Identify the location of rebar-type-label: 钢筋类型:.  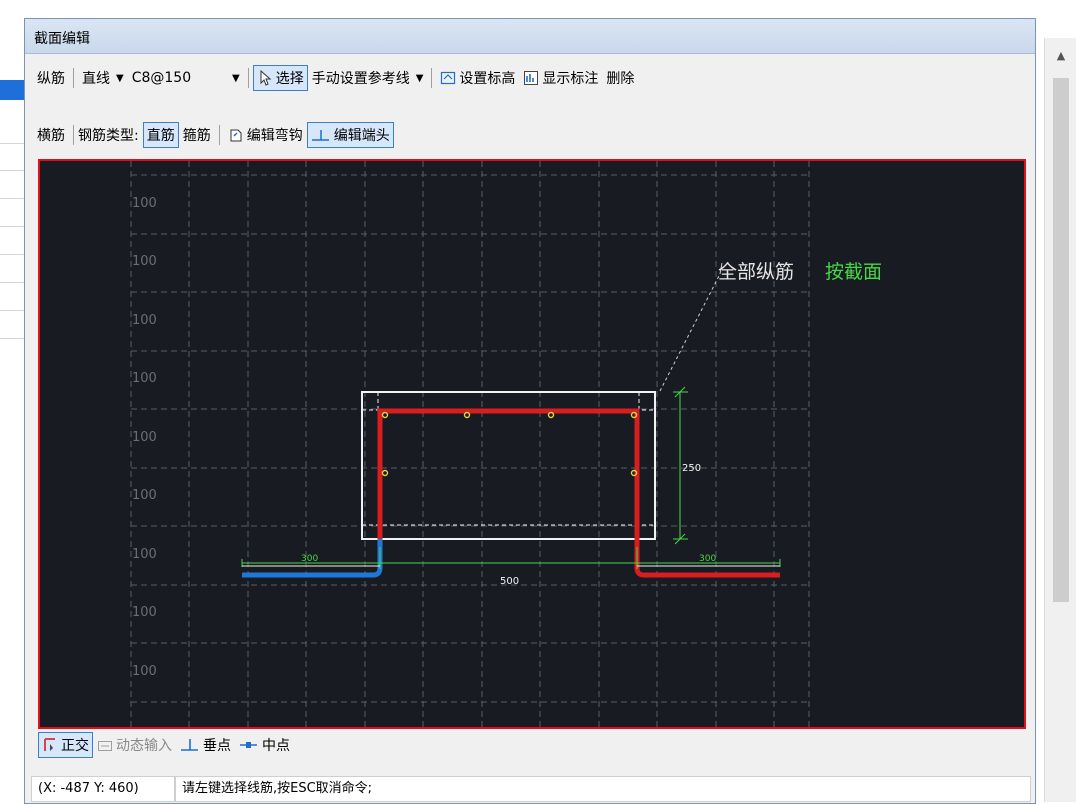
(108, 136).